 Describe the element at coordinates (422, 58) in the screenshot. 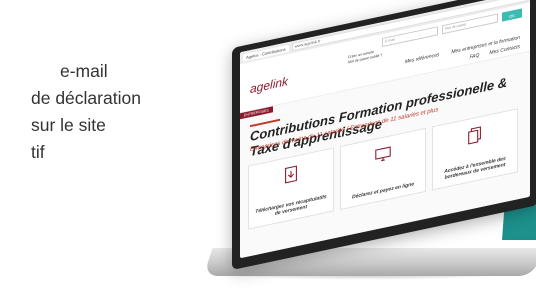

I see `nav-item-references: Mes références` at that location.